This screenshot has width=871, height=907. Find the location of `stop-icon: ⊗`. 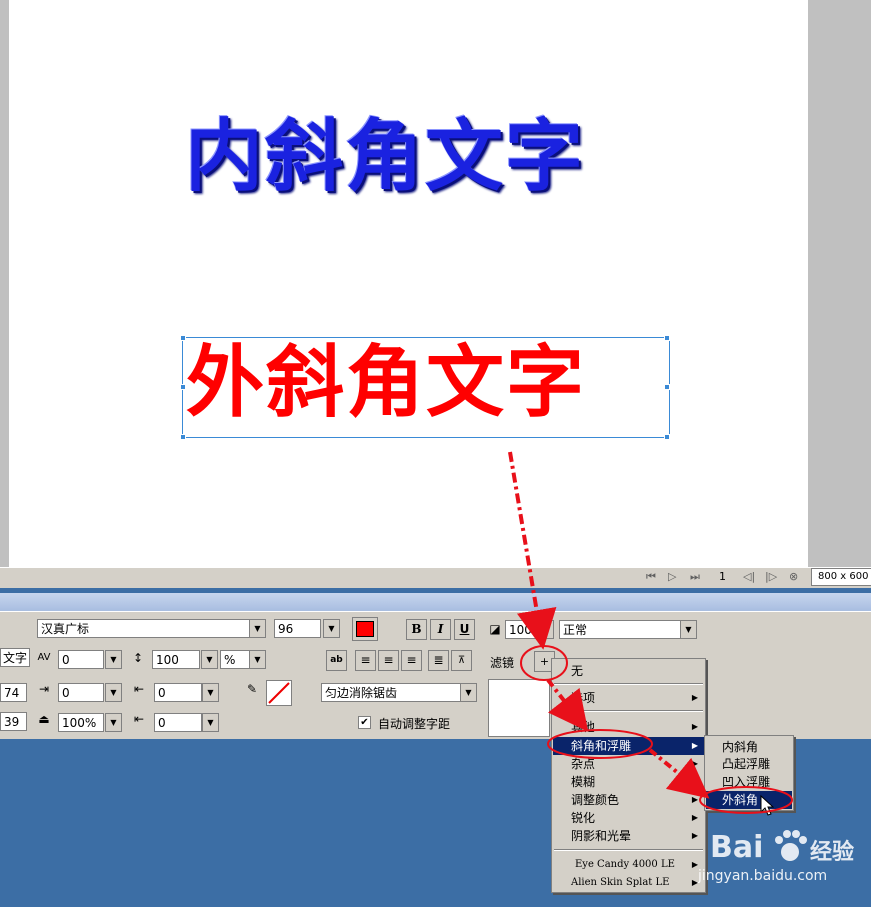

stop-icon: ⊗ is located at coordinates (793, 576).